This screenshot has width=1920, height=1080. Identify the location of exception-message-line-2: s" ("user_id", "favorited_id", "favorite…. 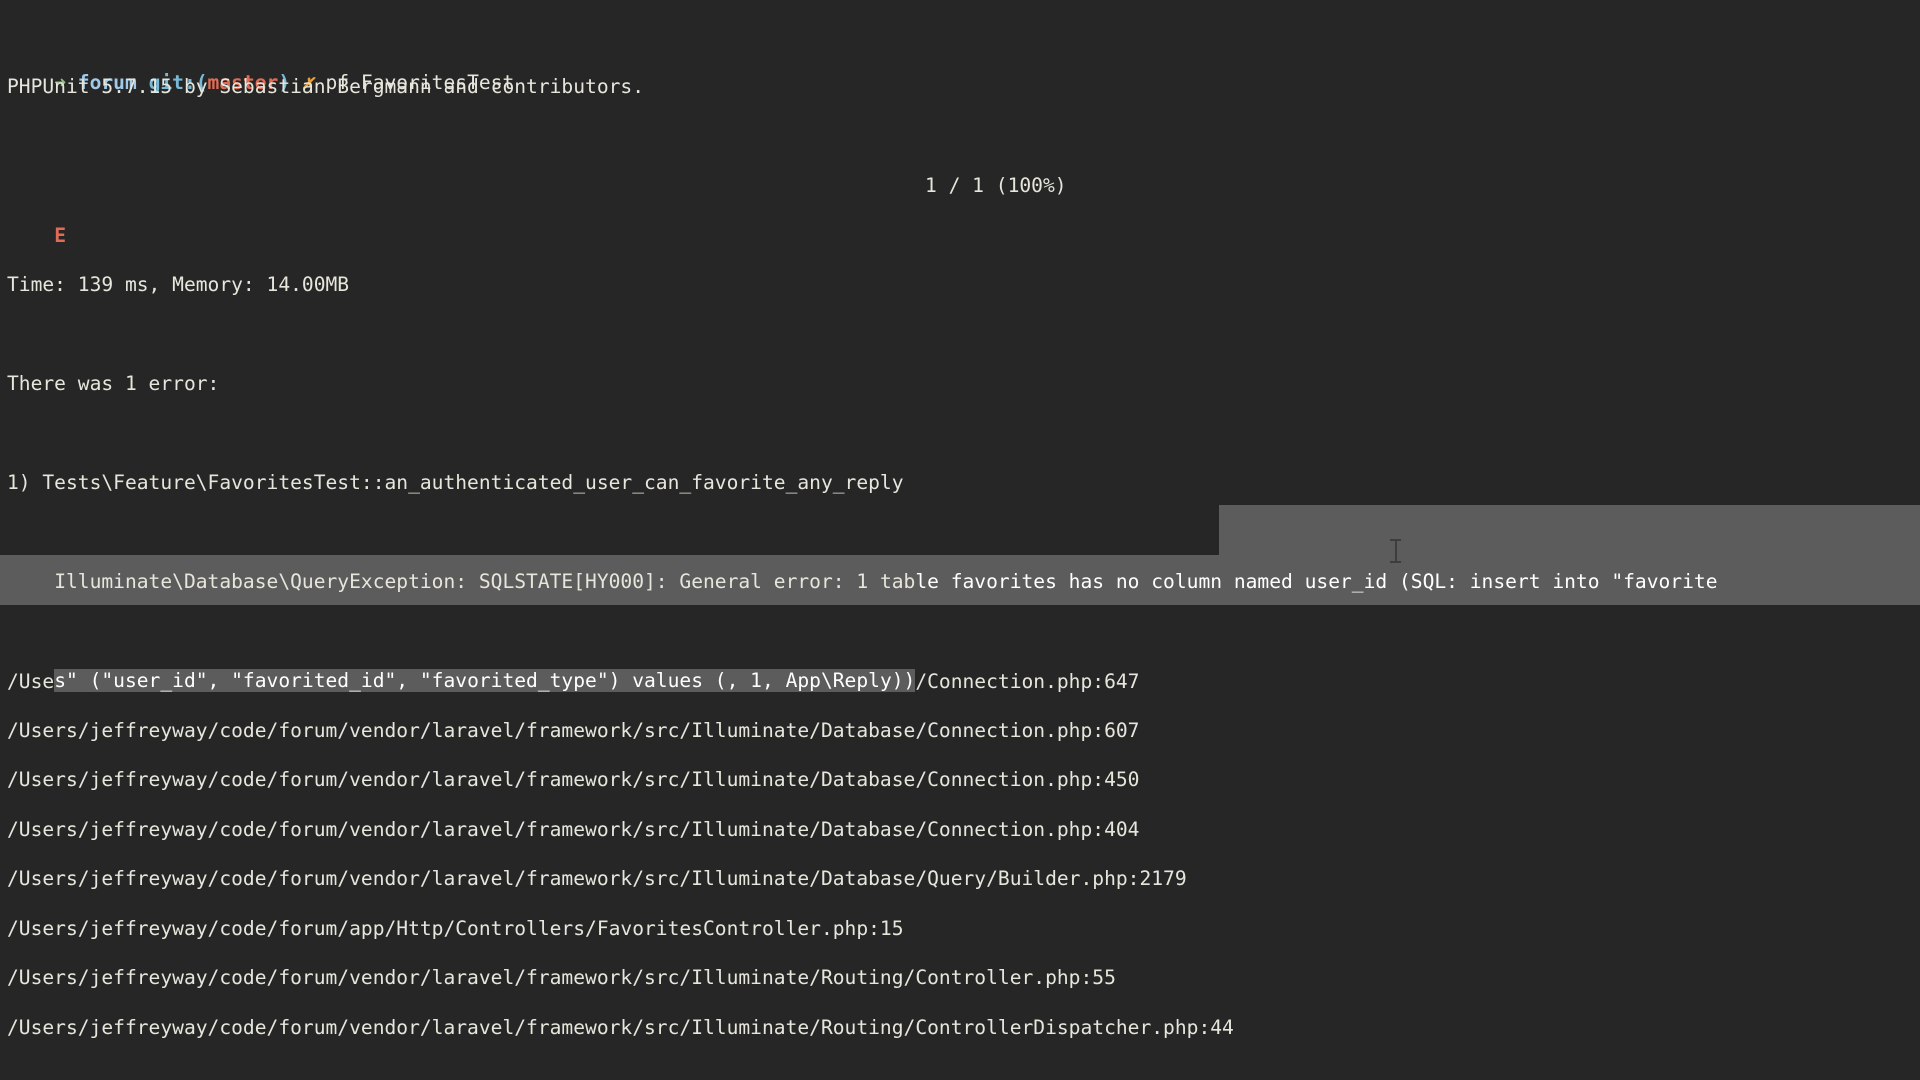
(963, 650).